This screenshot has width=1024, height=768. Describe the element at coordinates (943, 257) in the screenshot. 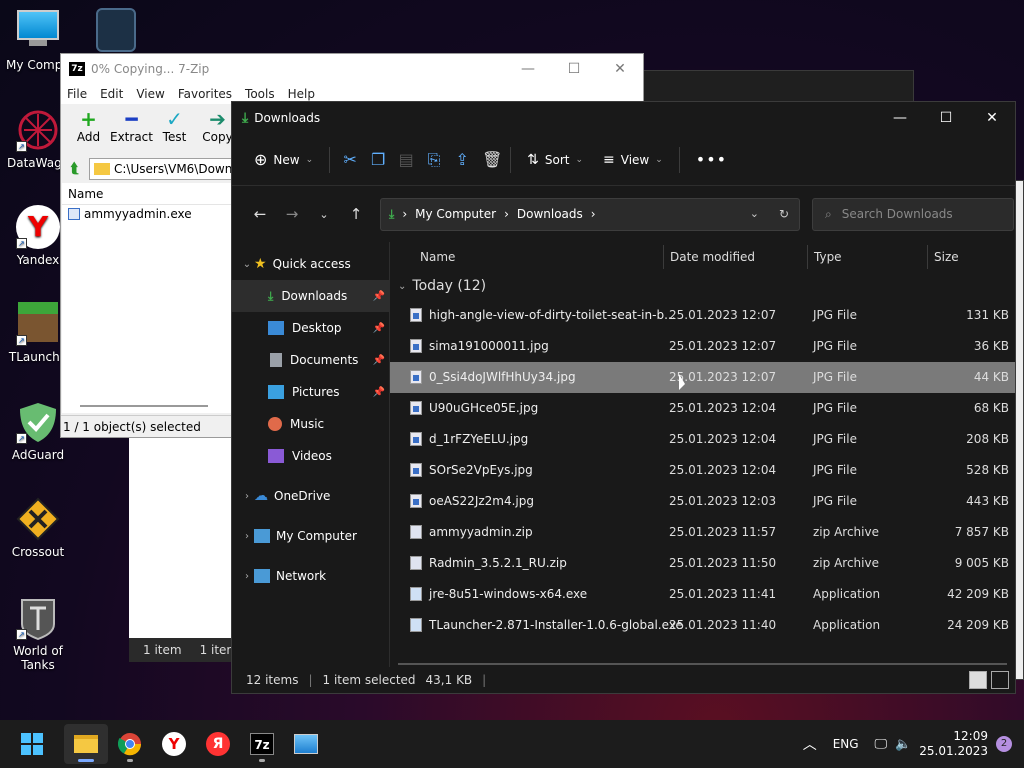

I see `column-header-size: Size` at that location.